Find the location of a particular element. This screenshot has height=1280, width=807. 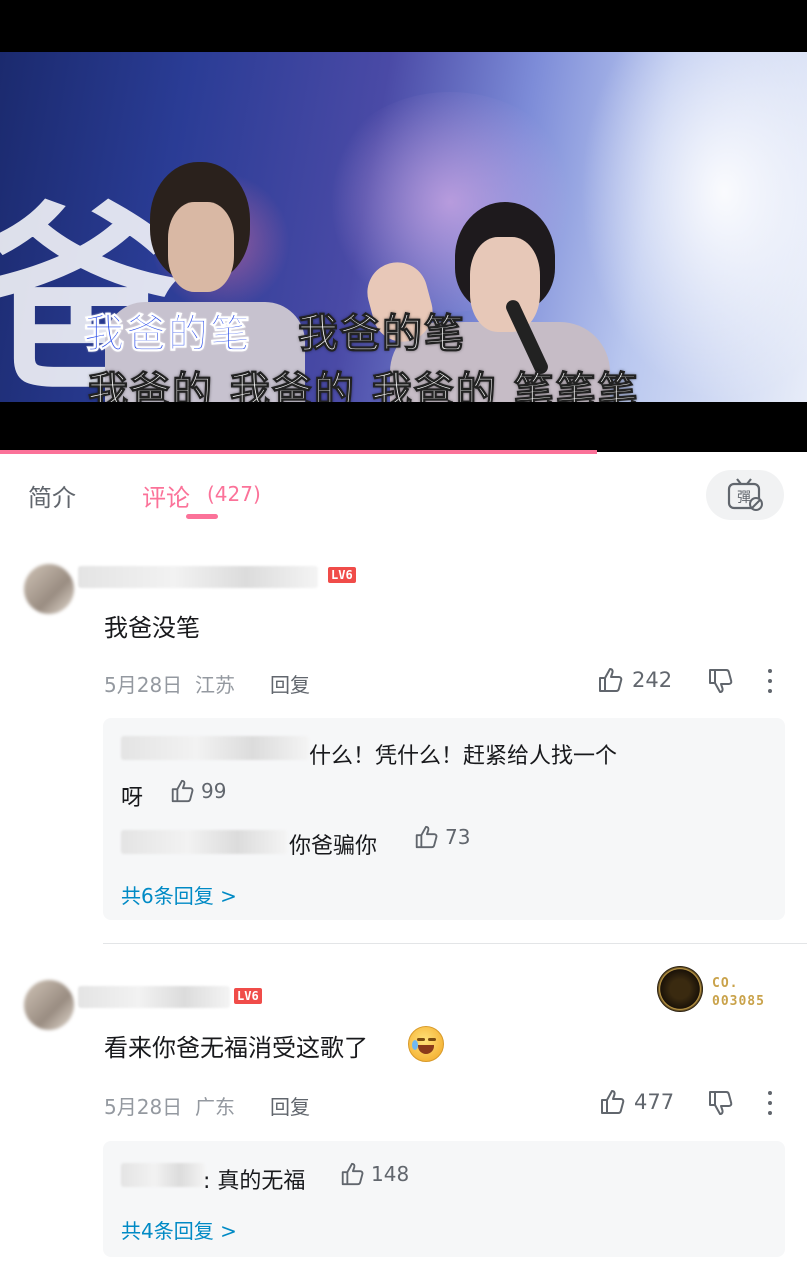

stage-light is located at coordinates (693, 227).